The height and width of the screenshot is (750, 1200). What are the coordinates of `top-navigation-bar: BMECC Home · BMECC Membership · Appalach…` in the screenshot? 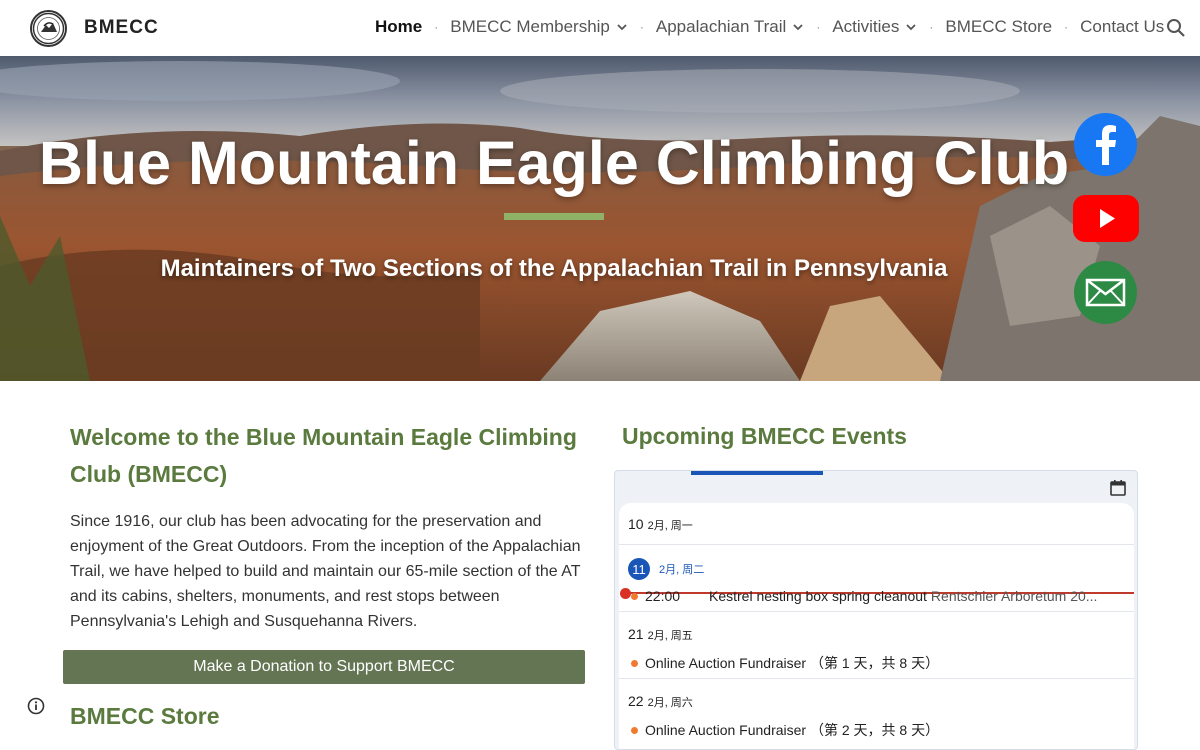 It's located at (600, 28).